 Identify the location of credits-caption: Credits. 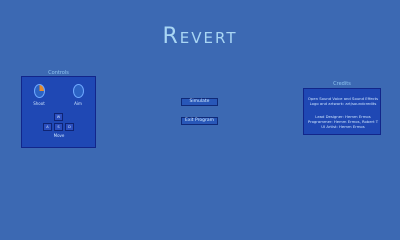
(342, 84).